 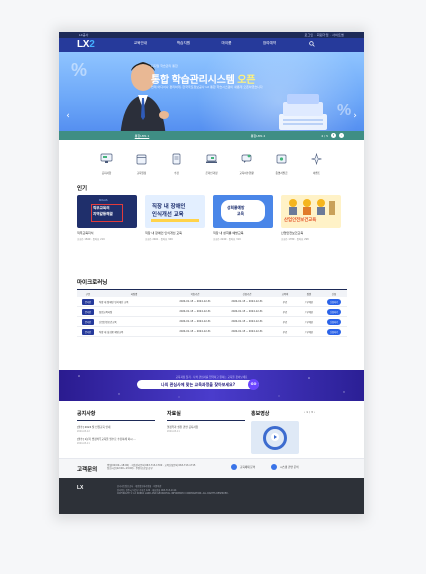 What do you see at coordinates (309, 412) in the screenshot?
I see `video-pager: ‹ 1 / 3 ›` at bounding box center [309, 412].